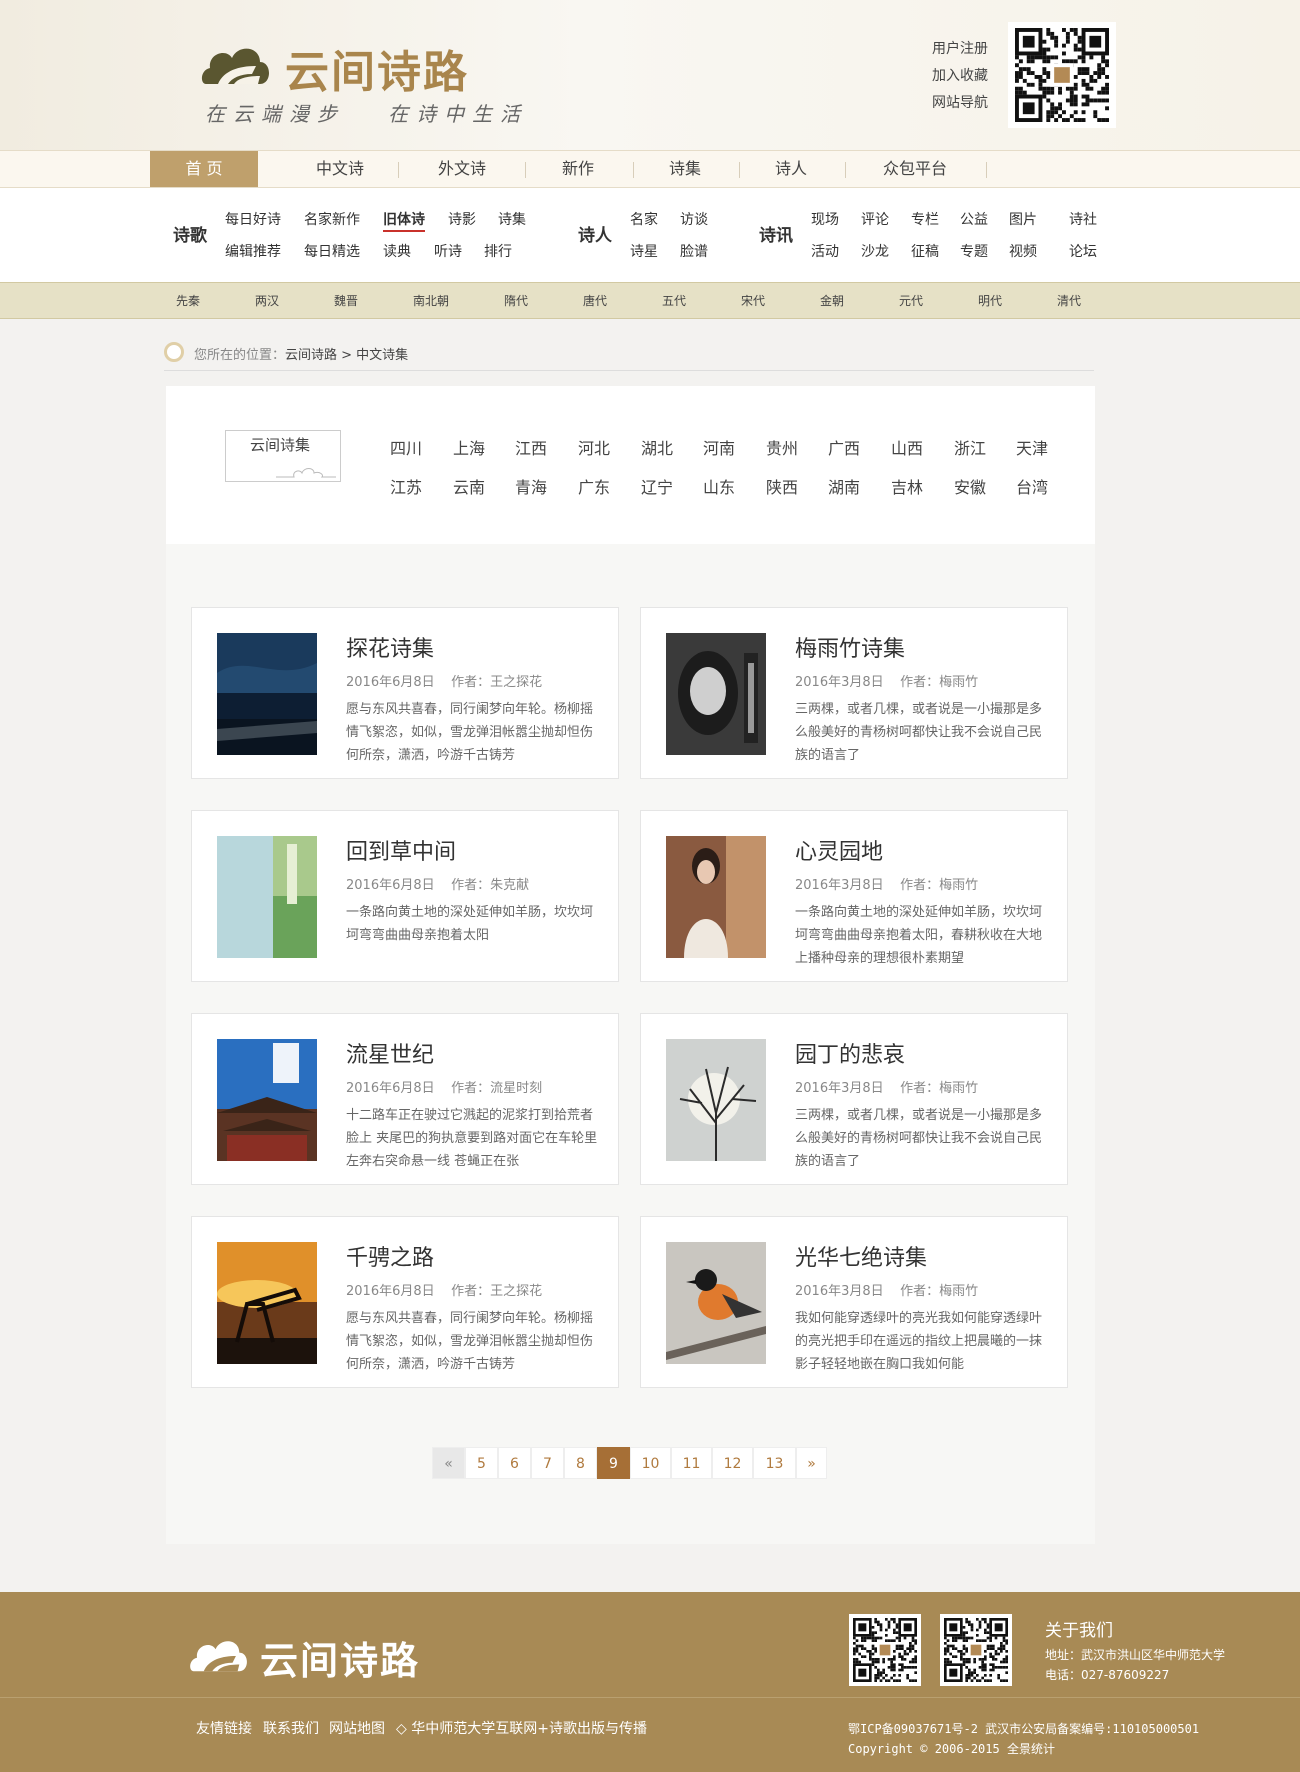 The image size is (1300, 1772). What do you see at coordinates (970, 447) in the screenshot?
I see `region-link: 浙江` at bounding box center [970, 447].